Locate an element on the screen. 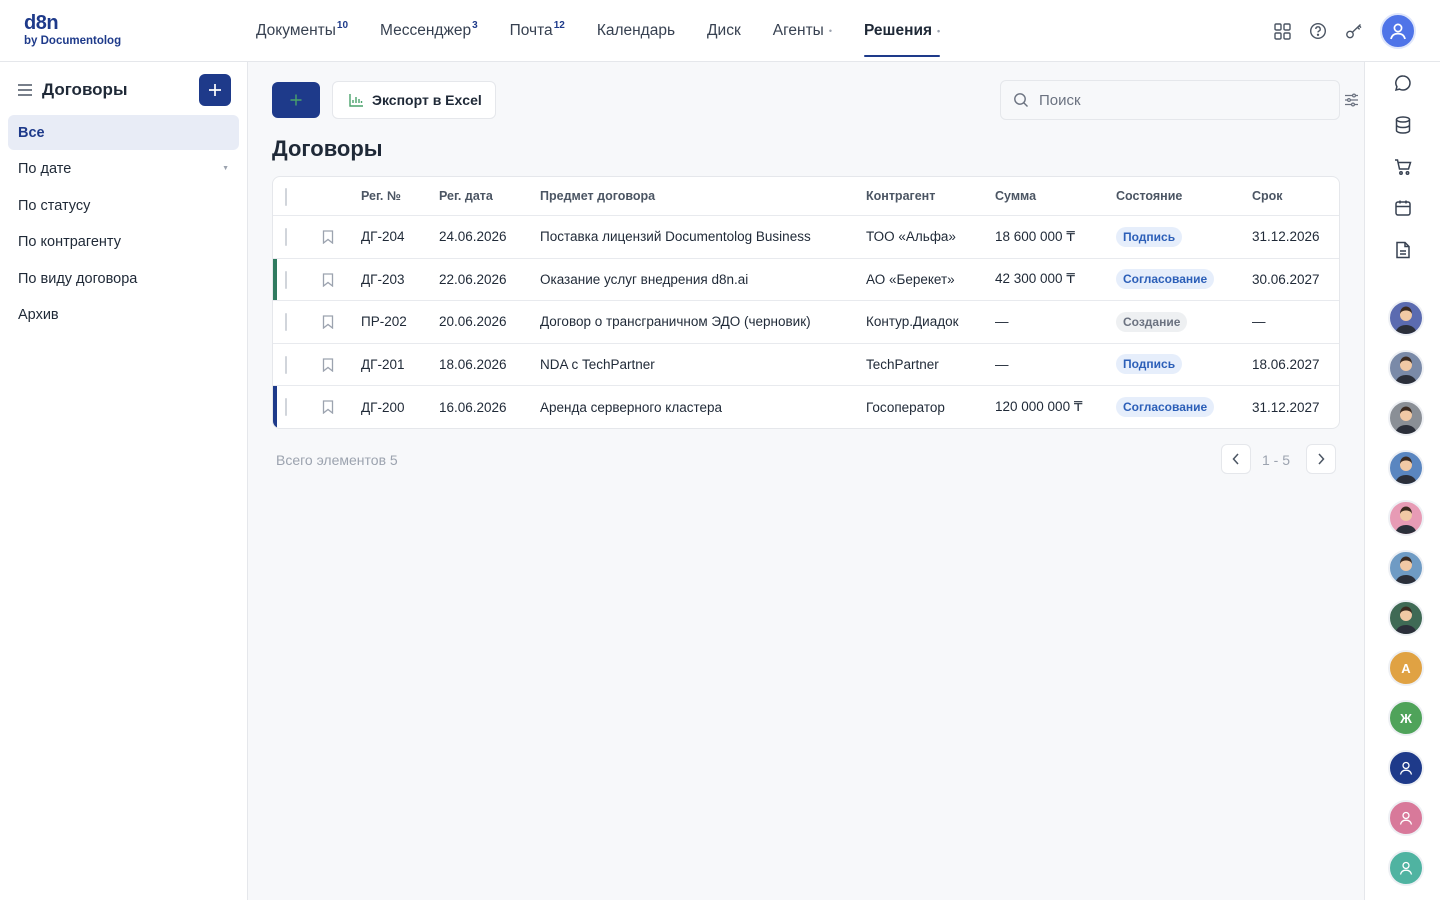 The height and width of the screenshot is (900, 1440). chat-icon is located at coordinates (1403, 83).